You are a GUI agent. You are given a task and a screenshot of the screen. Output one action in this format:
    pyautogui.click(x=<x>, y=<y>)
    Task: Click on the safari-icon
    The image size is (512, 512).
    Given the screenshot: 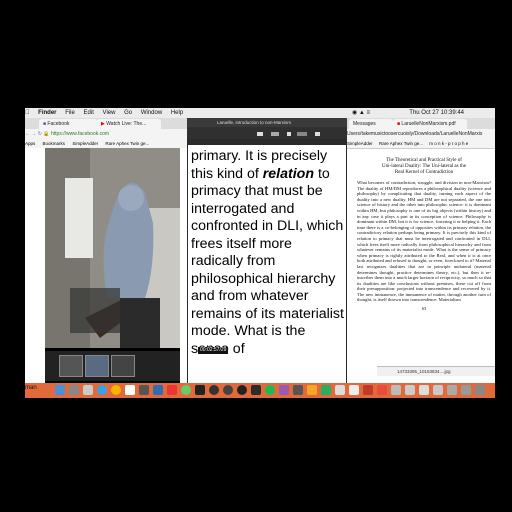 What is the action you would take?
    pyautogui.click(x=102, y=390)
    